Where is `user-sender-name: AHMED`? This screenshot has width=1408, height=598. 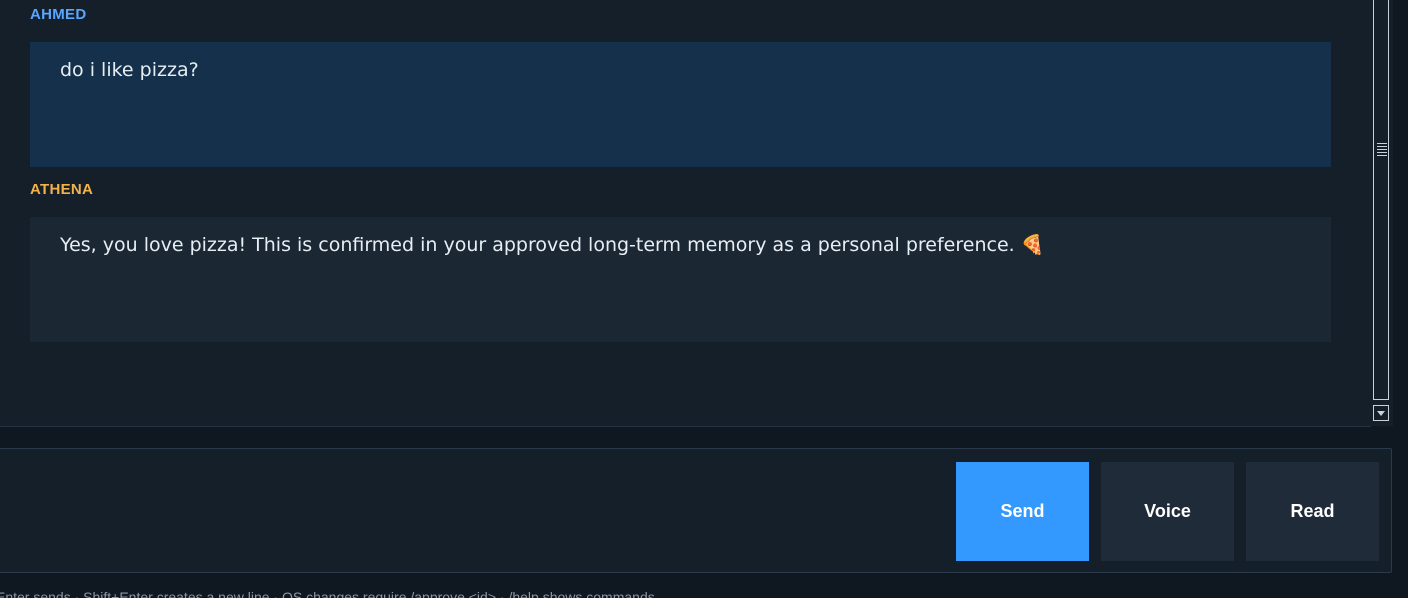
user-sender-name: AHMED is located at coordinates (58, 14).